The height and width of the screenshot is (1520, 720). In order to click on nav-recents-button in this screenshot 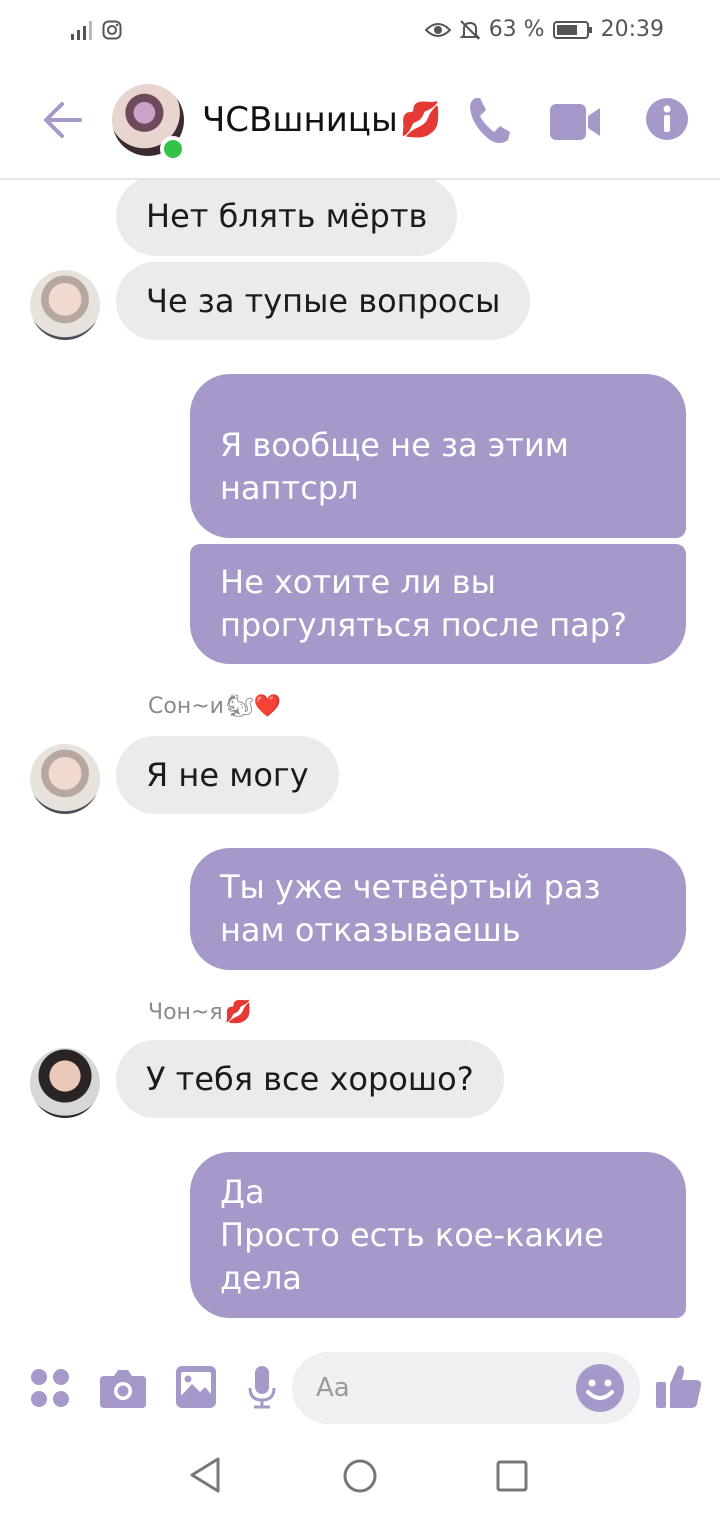, I will do `click(512, 1478)`.